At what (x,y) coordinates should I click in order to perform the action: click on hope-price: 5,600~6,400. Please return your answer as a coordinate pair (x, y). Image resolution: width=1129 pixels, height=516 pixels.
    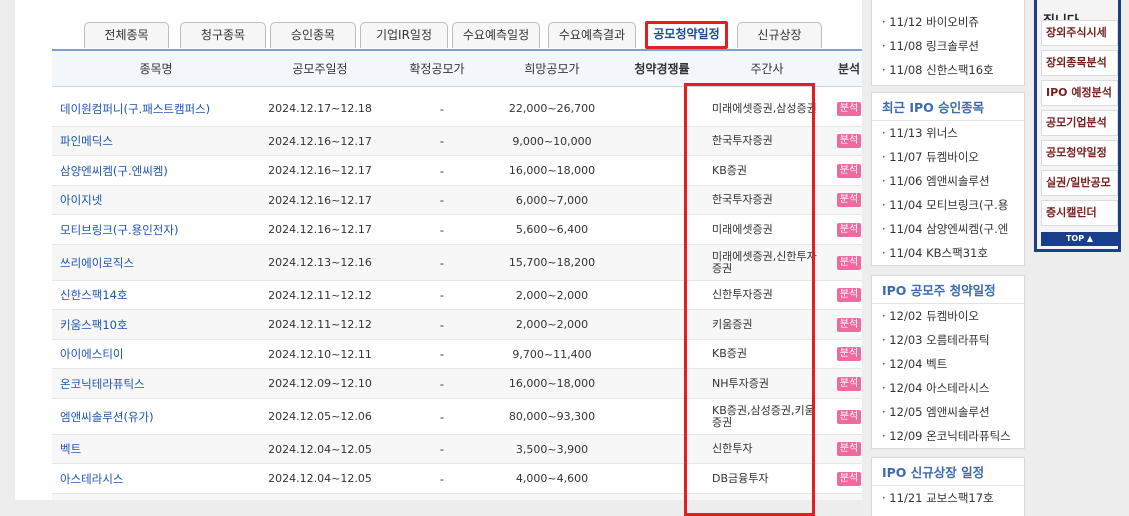
    Looking at the image, I should click on (552, 229).